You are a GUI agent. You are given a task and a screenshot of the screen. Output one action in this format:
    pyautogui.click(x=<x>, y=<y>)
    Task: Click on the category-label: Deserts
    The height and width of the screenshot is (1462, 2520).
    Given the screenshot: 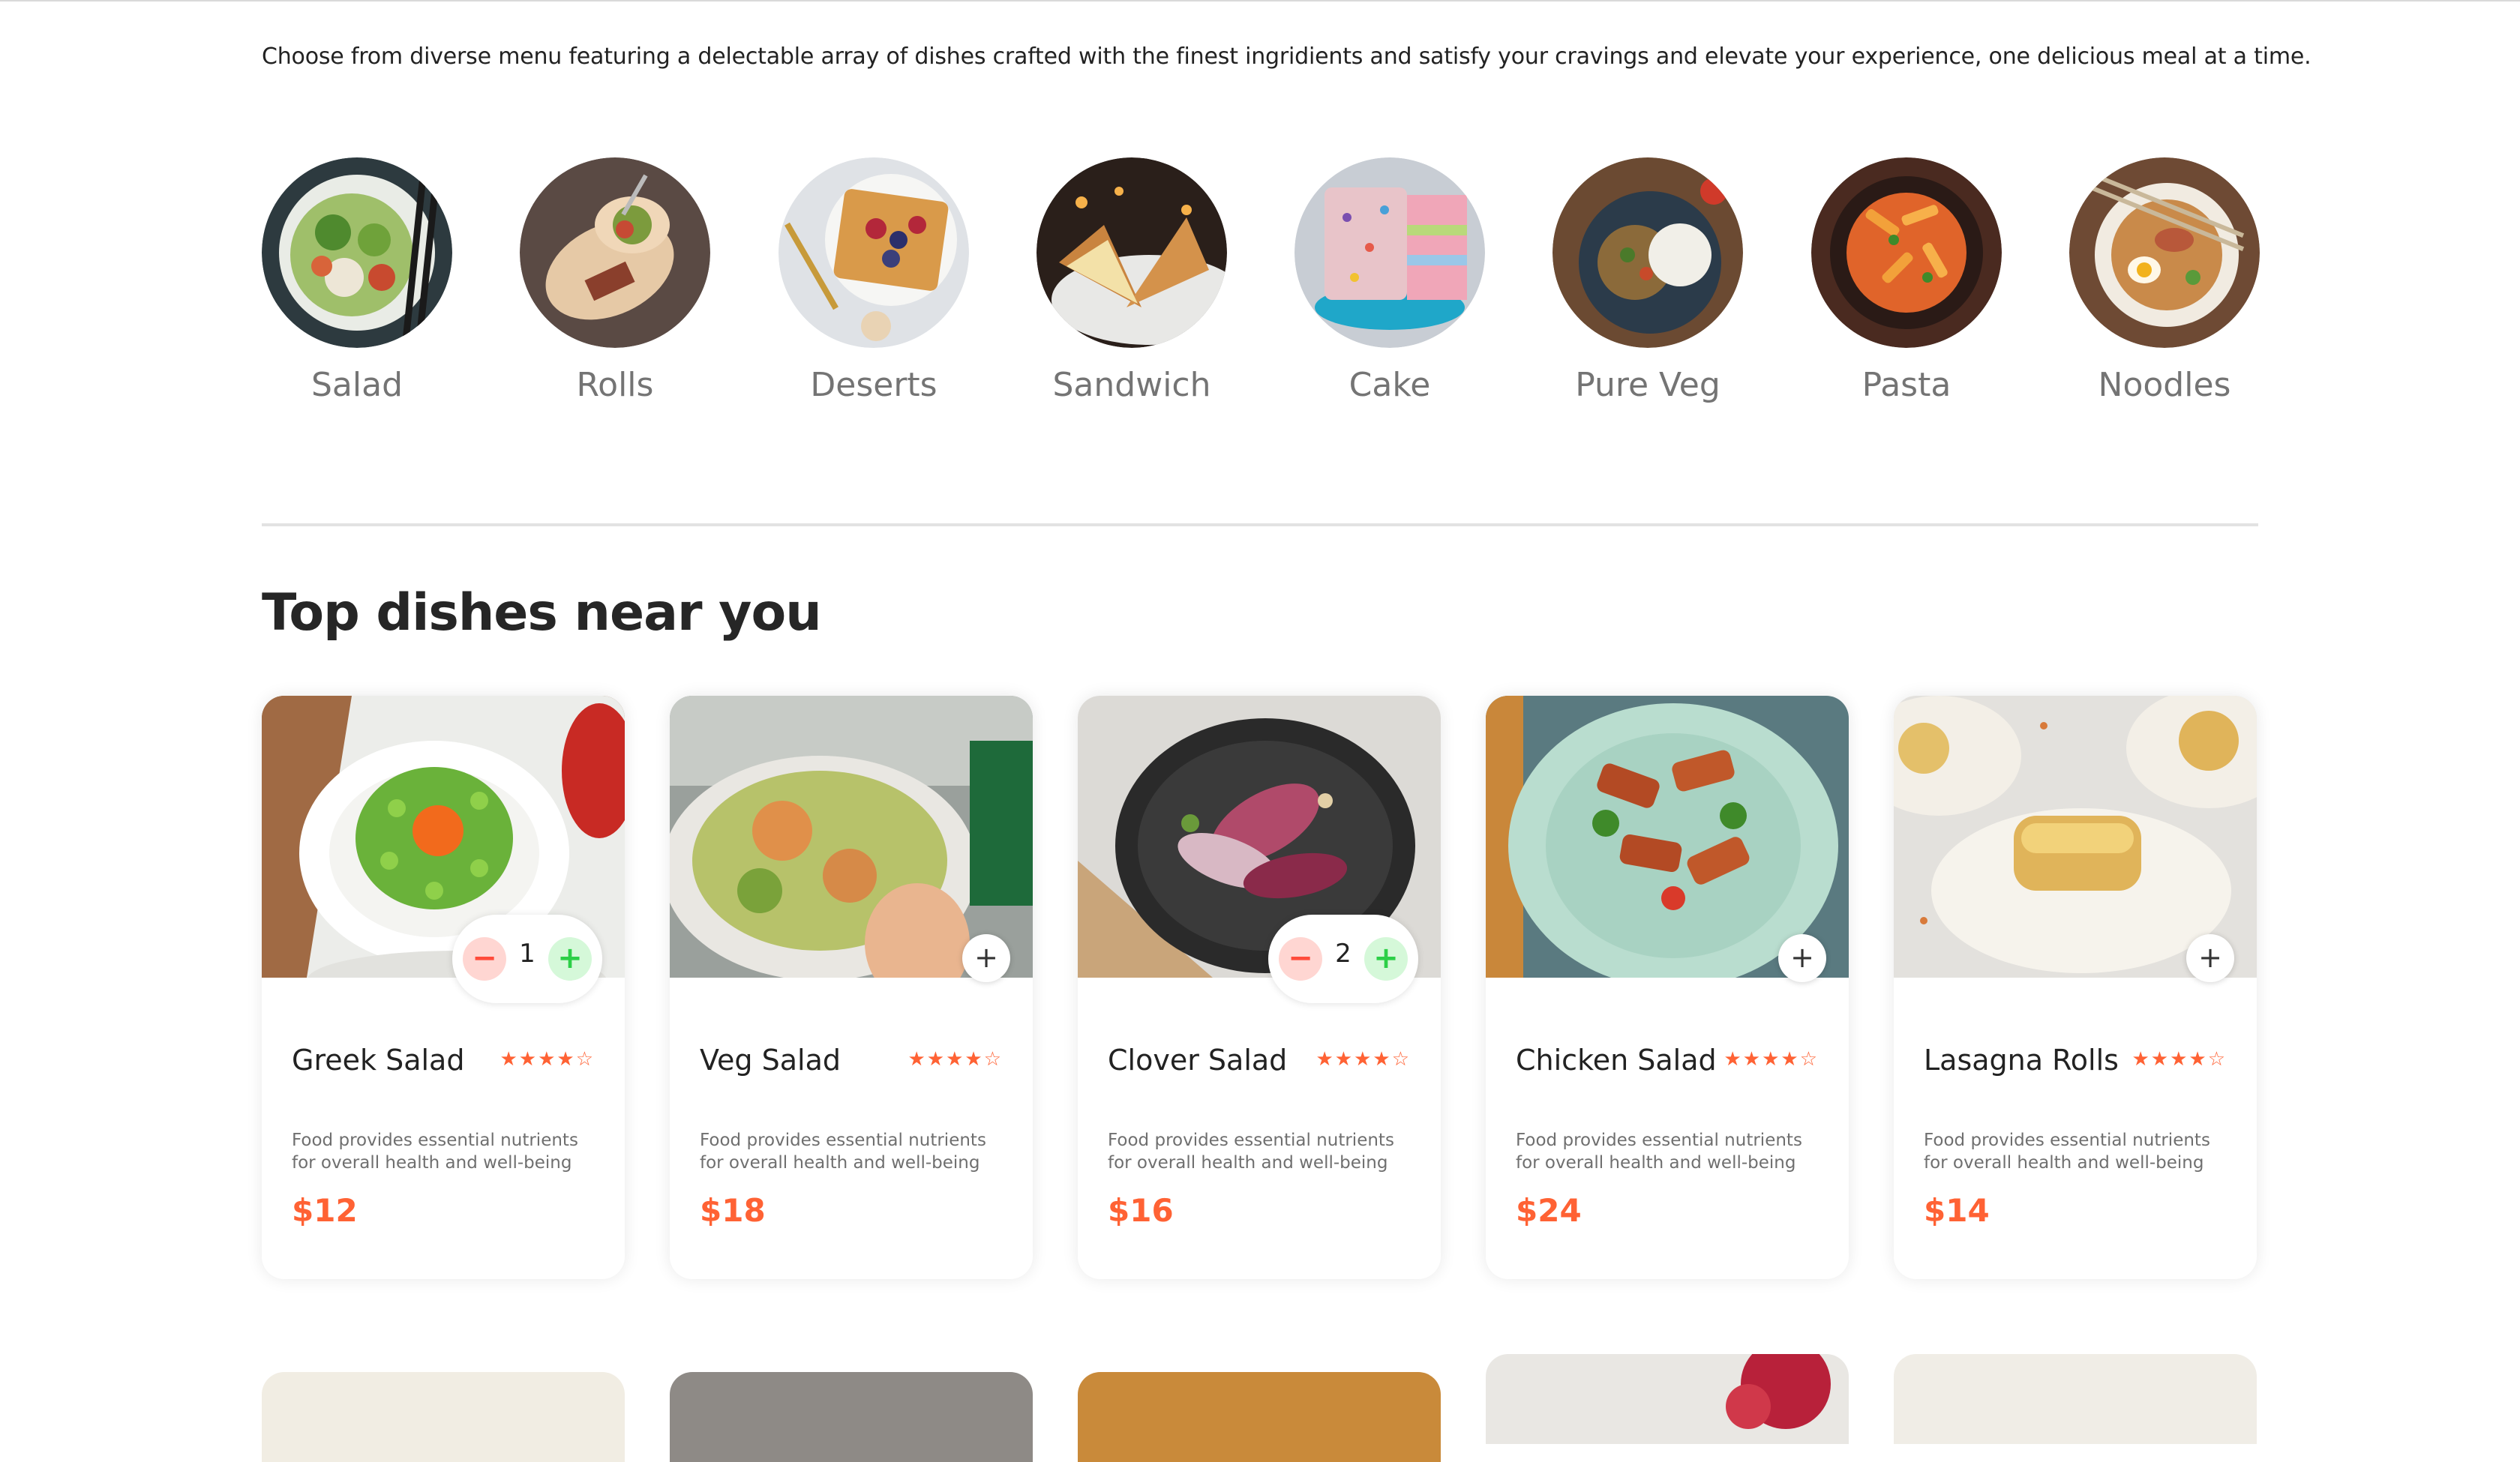 What is the action you would take?
    pyautogui.click(x=874, y=385)
    